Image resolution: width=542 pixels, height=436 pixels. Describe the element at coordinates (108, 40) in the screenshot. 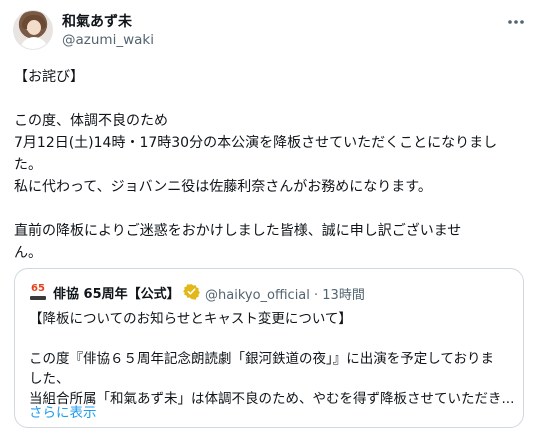

I see `author-handle: @azumi_waki` at that location.